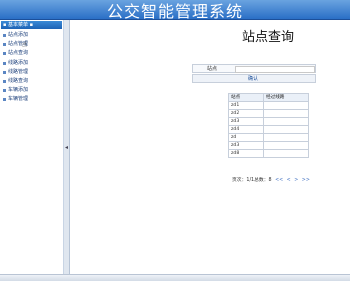  I want to click on table-header-row: 站点 经过线路, so click(268, 97).